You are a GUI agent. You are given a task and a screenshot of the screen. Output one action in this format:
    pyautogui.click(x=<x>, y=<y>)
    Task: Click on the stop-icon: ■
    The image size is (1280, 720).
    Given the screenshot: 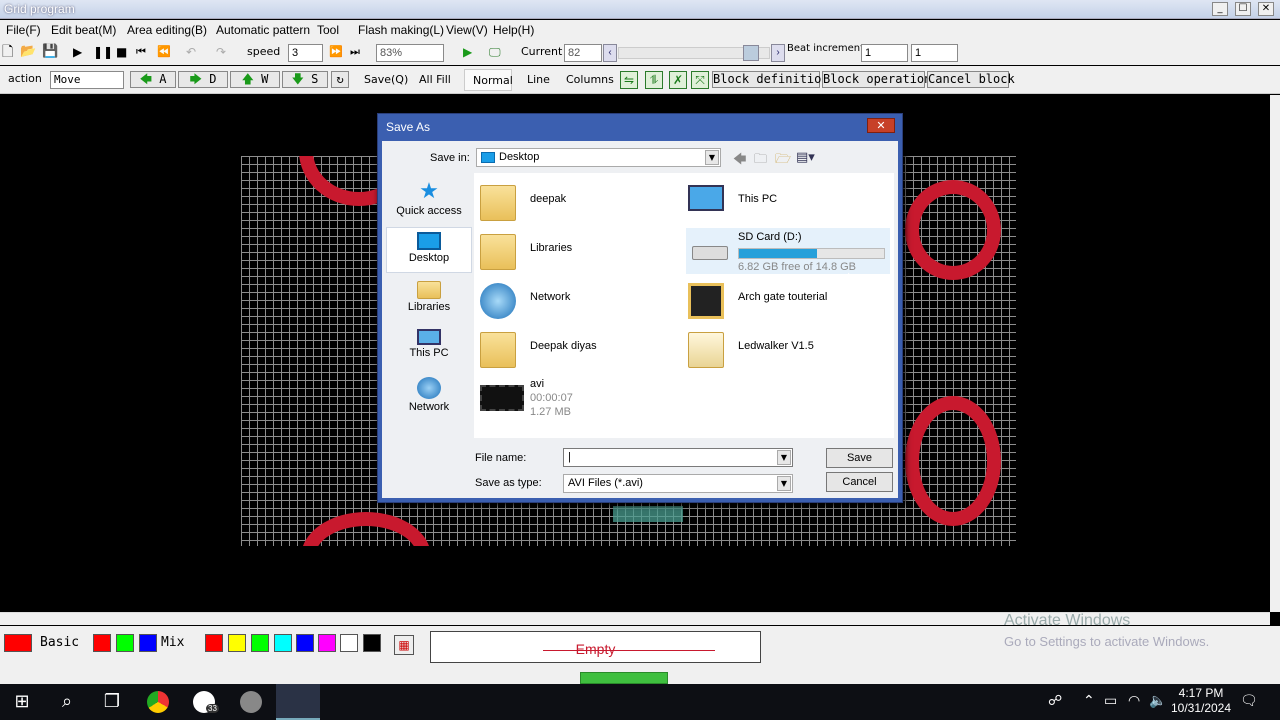 What is the action you would take?
    pyautogui.click(x=121, y=52)
    